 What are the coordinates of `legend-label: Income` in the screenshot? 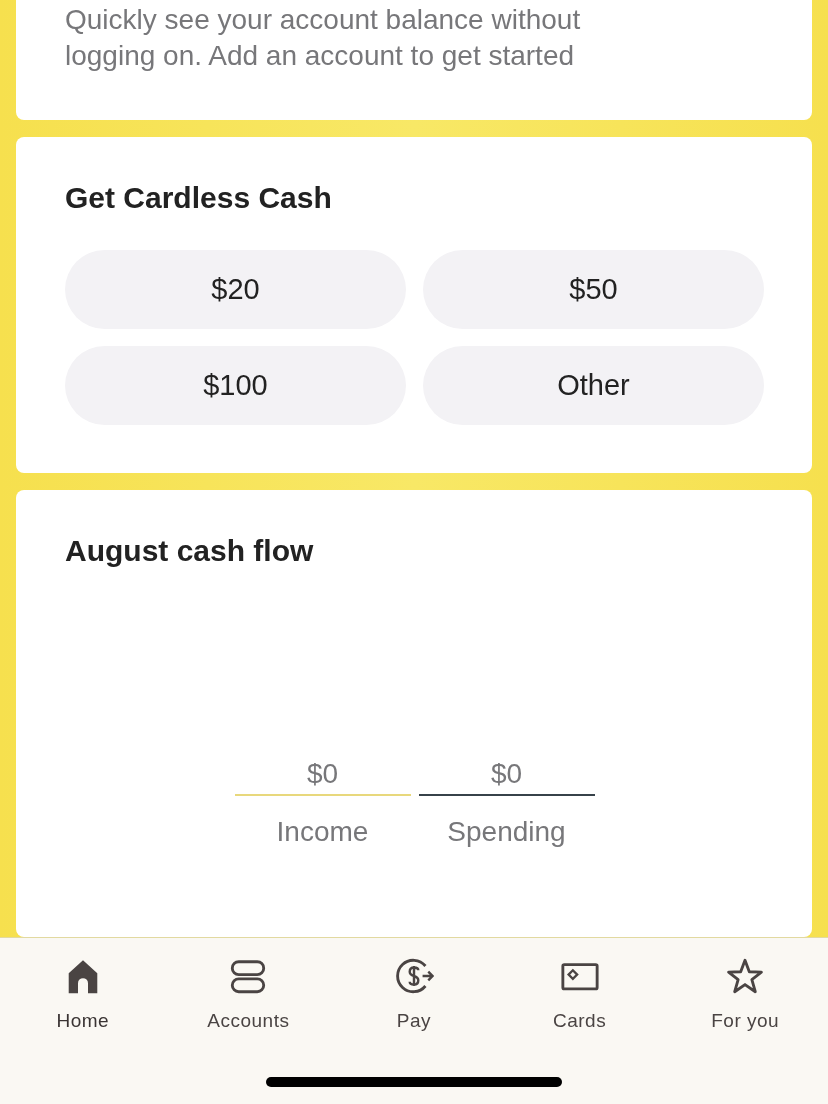 It's located at (322, 832).